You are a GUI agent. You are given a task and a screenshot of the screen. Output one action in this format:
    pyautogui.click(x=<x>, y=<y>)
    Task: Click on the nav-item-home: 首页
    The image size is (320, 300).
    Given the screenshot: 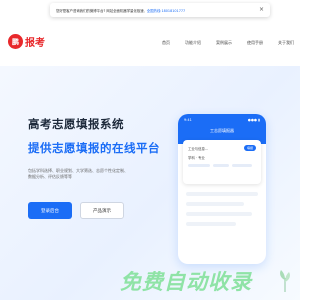 What is the action you would take?
    pyautogui.click(x=166, y=43)
    